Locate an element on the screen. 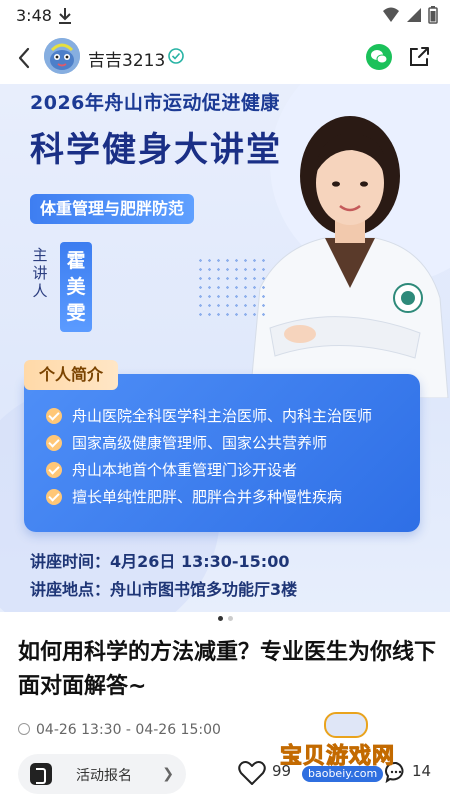  post-title: 如何用科学的方法减重？专业医生为你线下面对面解答~ is located at coordinates (227, 669).